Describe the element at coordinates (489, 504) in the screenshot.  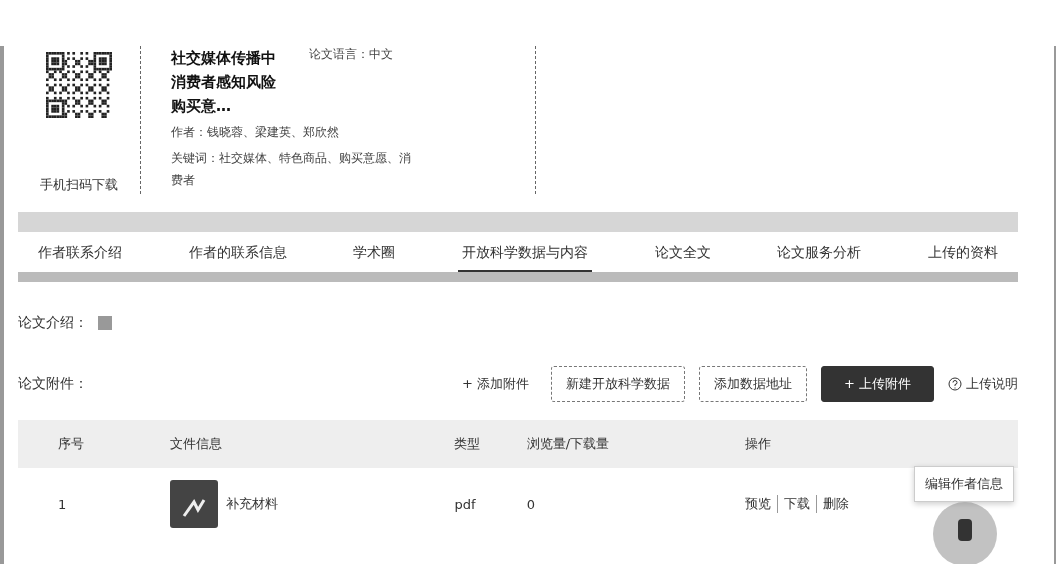
I see `table-cell: pdf` at that location.